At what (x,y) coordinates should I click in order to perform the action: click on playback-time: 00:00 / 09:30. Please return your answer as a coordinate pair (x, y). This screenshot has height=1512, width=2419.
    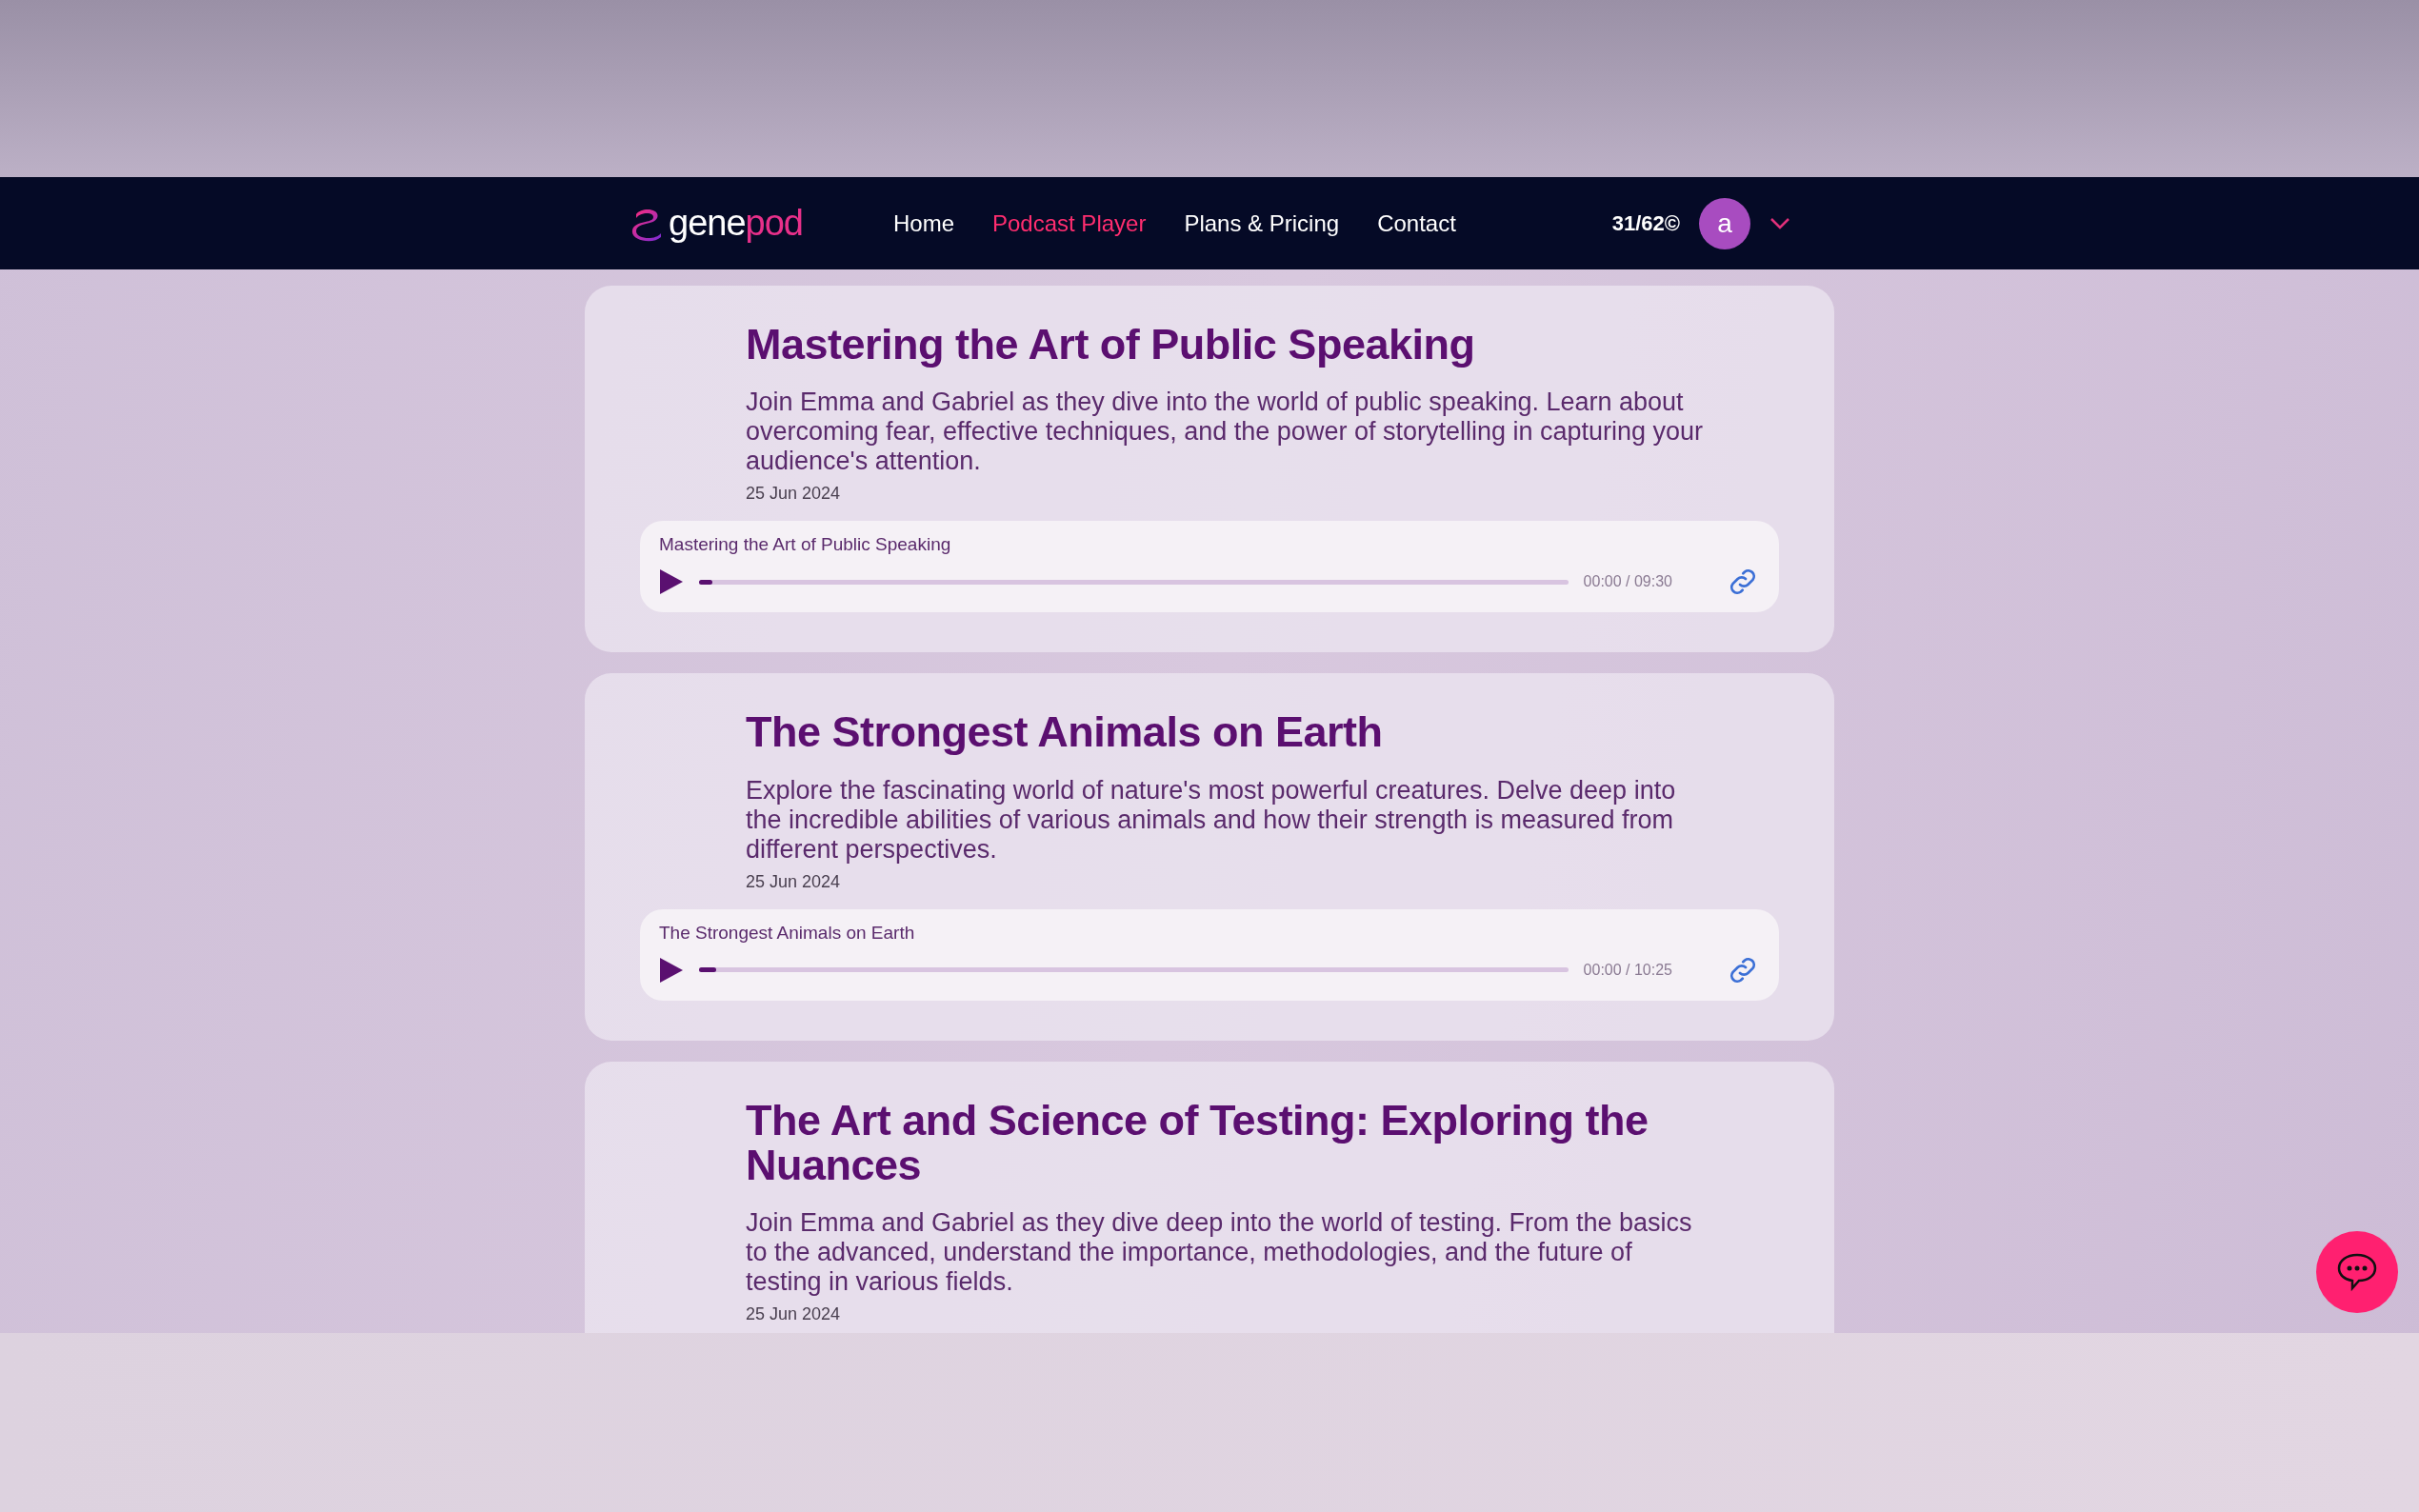
    Looking at the image, I should click on (1627, 582).